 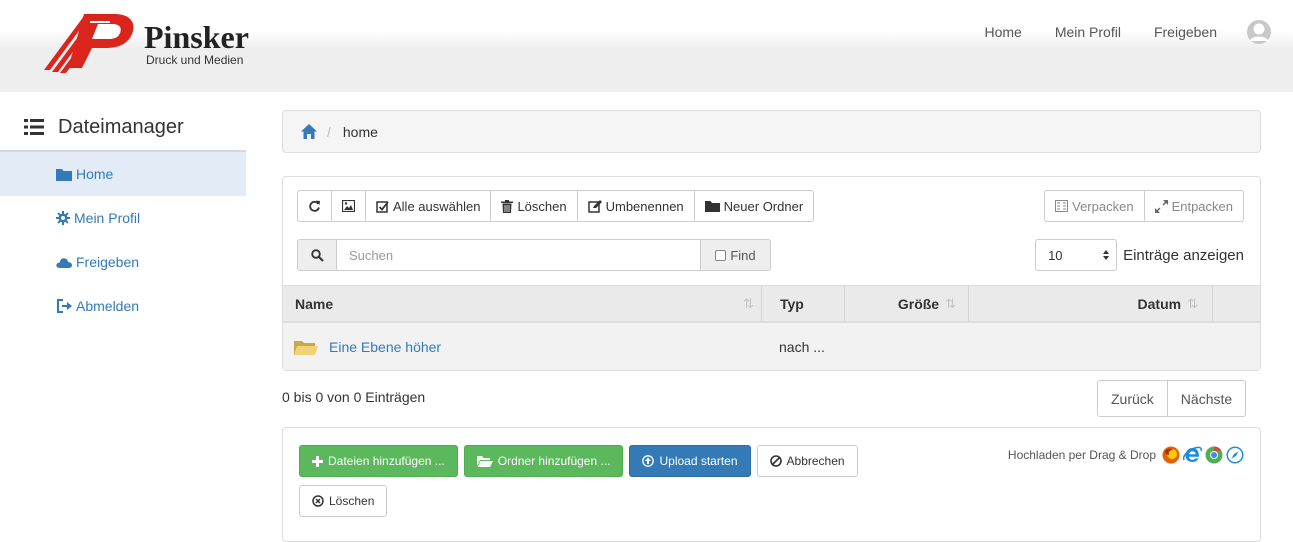 I want to click on avatar, so click(x=1259, y=32).